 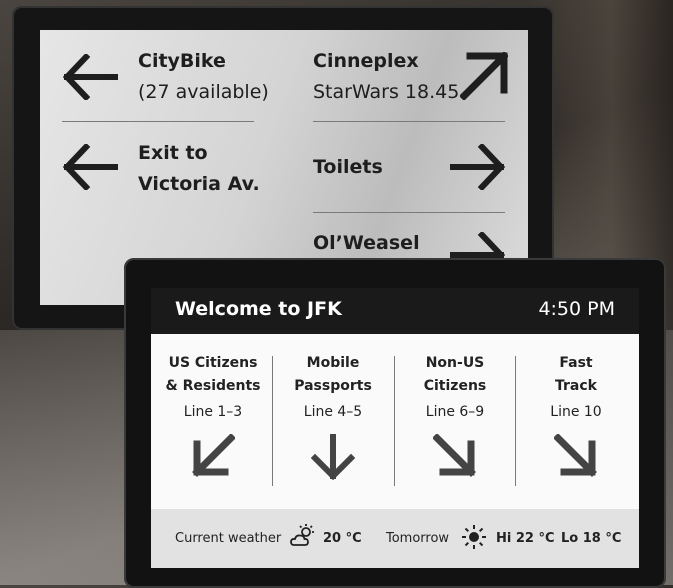 I want to click on arrow-up-right-icon, so click(x=484, y=76).